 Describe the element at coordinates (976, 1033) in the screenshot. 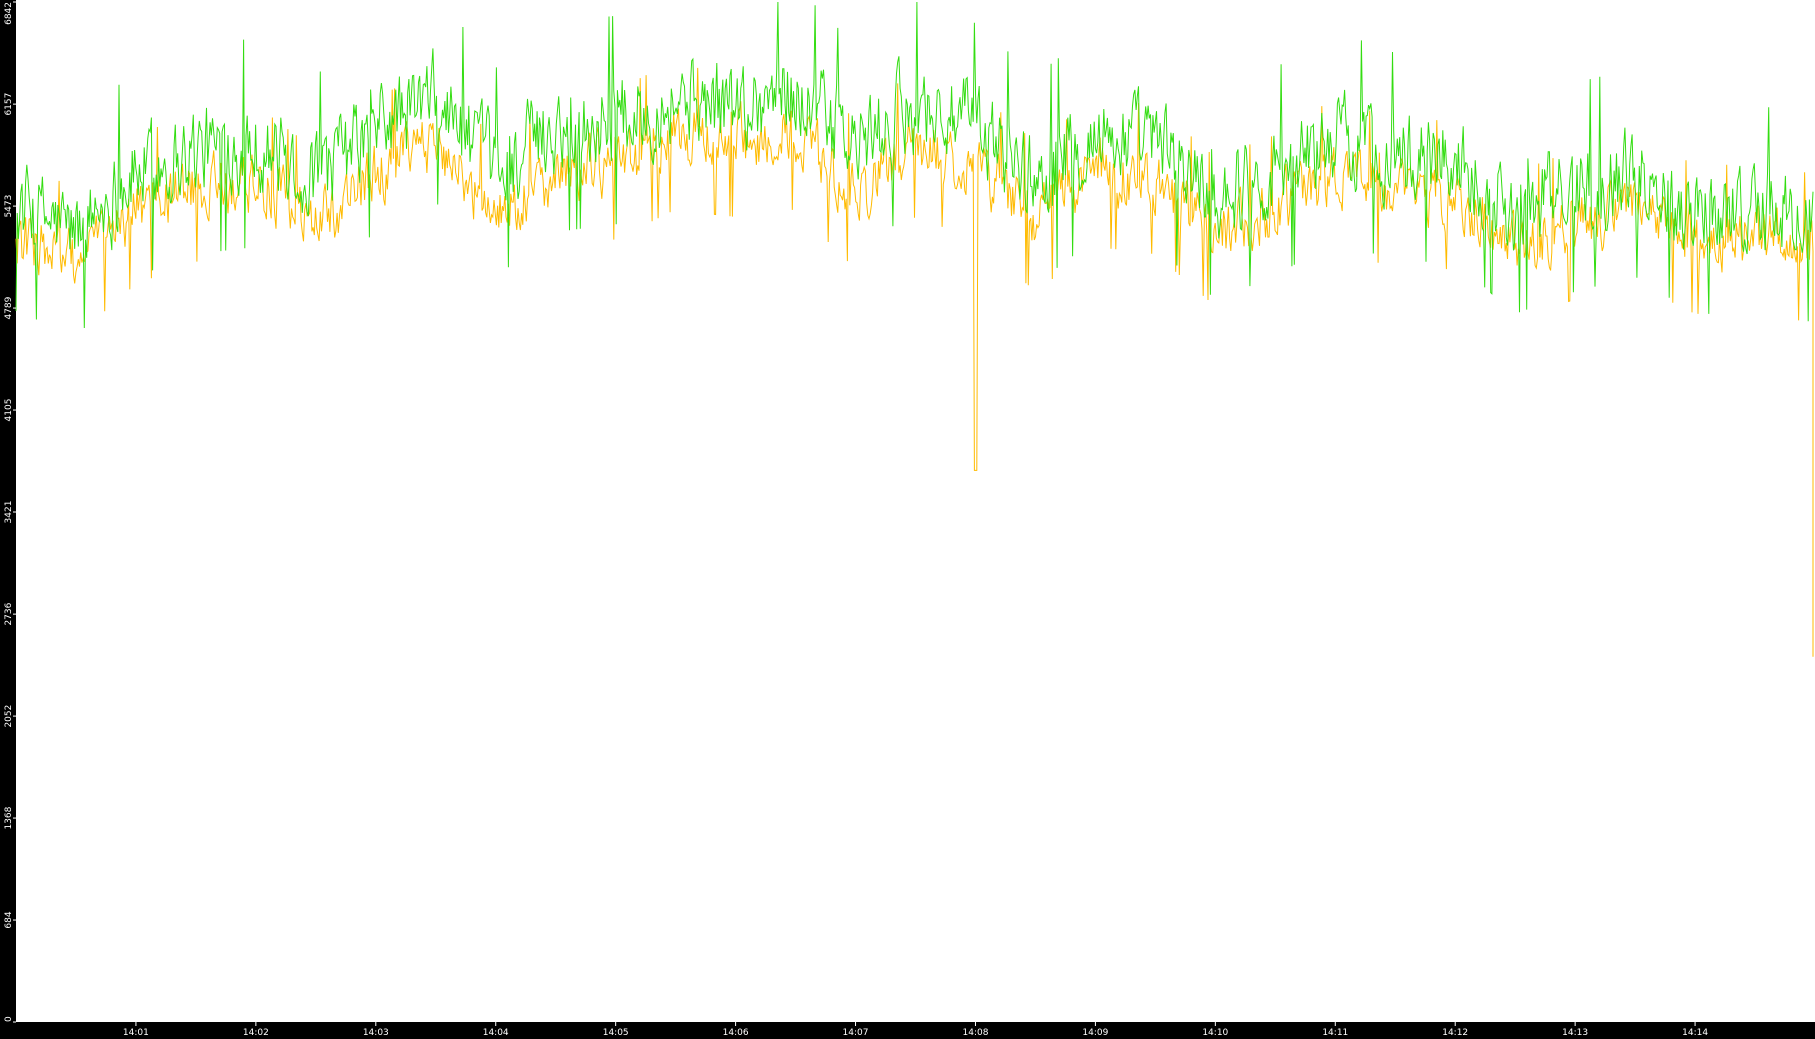

I see `x-tick-label: 14:08` at that location.